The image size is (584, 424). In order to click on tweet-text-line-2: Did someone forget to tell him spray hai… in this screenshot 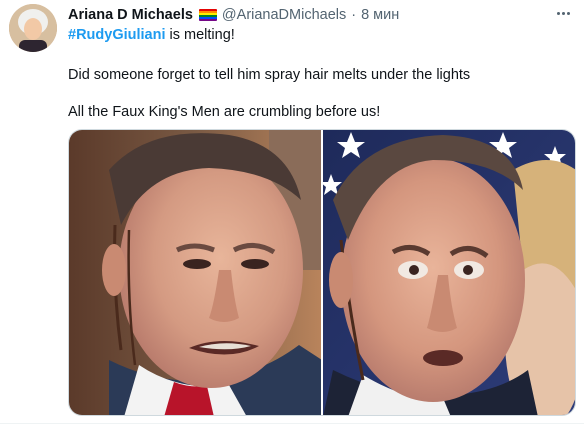, I will do `click(269, 75)`.